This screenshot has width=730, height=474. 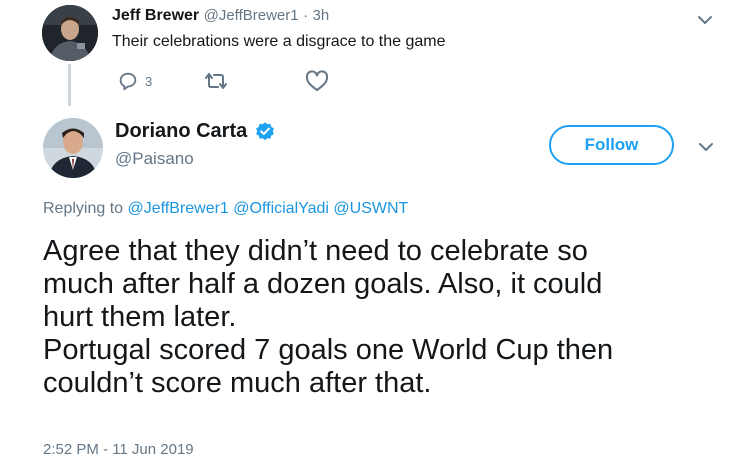 I want to click on reply-author-handle: @Paisano, so click(x=154, y=159).